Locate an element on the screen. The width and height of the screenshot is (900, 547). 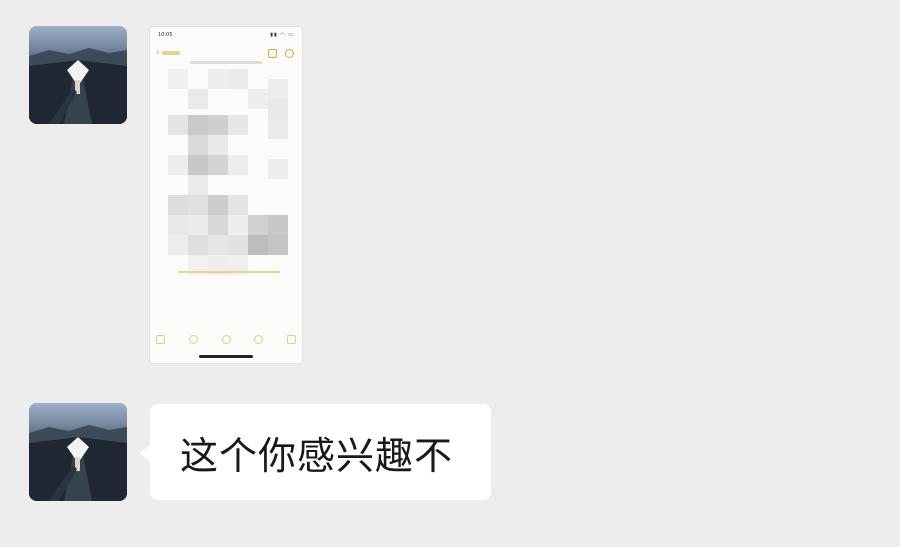
highlight-line is located at coordinates (229, 272).